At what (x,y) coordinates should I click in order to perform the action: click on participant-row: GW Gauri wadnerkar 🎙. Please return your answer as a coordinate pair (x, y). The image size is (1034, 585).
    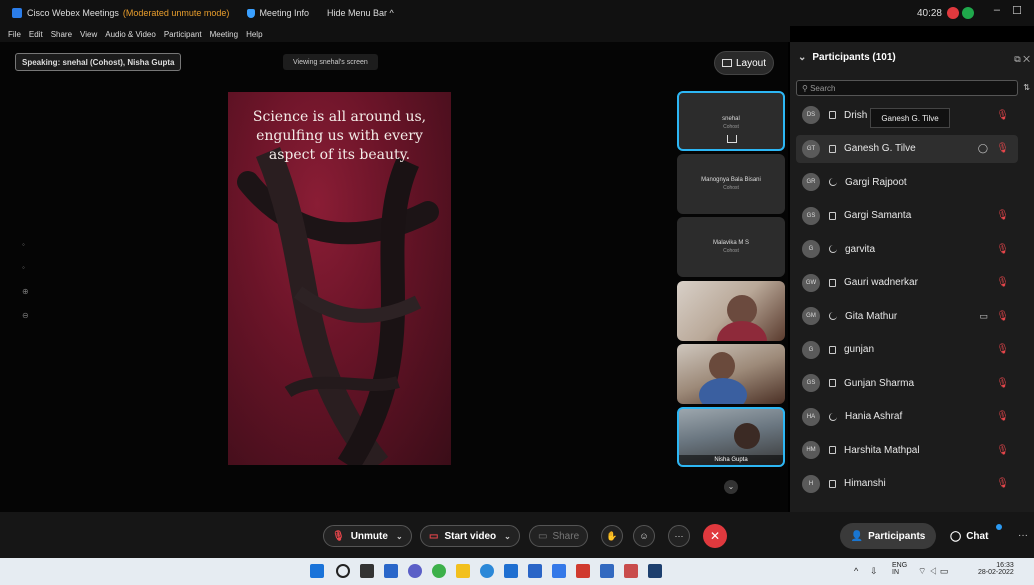
    Looking at the image, I should click on (907, 283).